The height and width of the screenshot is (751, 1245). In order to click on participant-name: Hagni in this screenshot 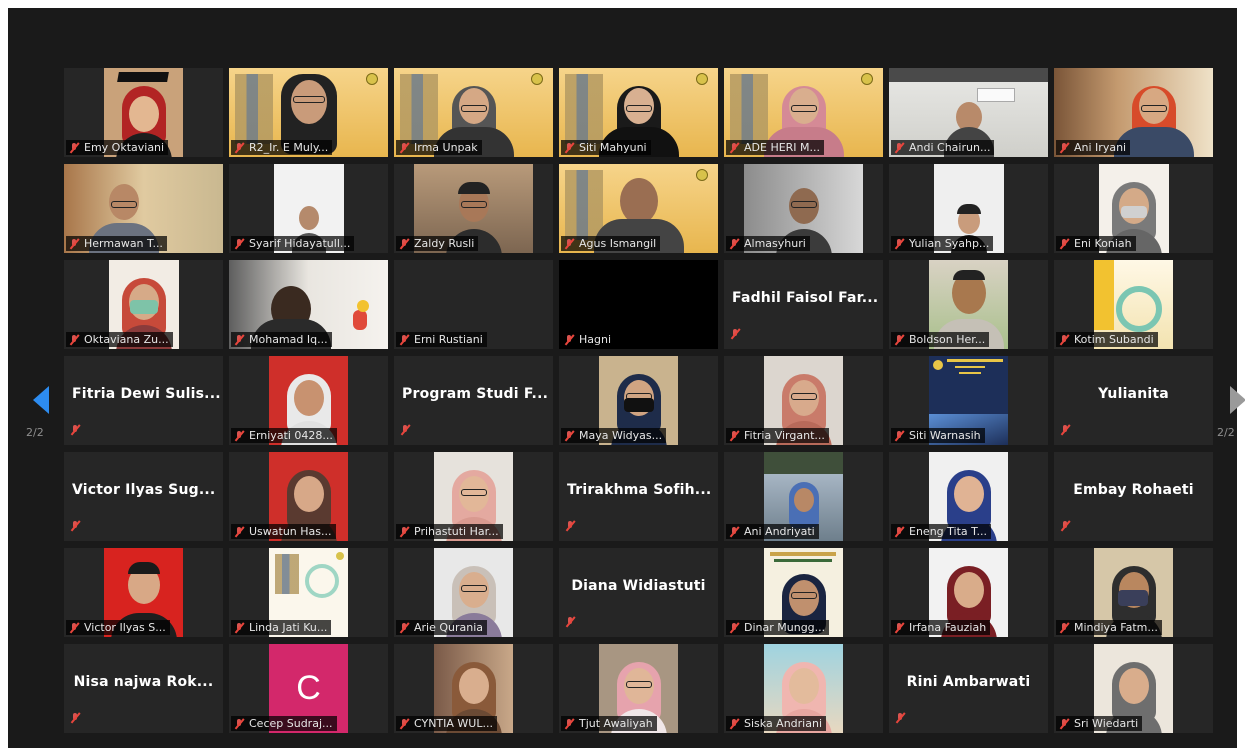, I will do `click(595, 339)`.